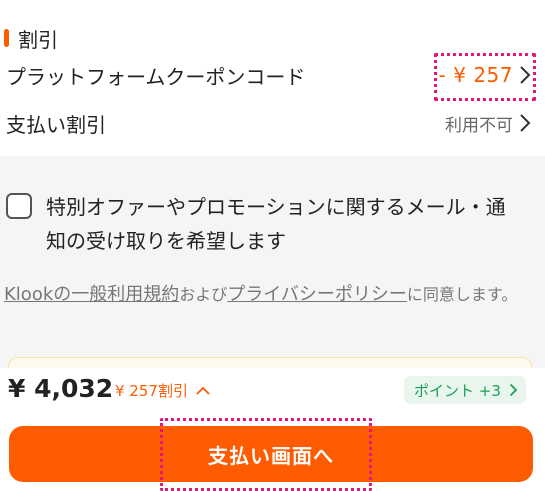 The height and width of the screenshot is (491, 545). Describe the element at coordinates (6, 38) in the screenshot. I see `section-accent-bar` at that location.